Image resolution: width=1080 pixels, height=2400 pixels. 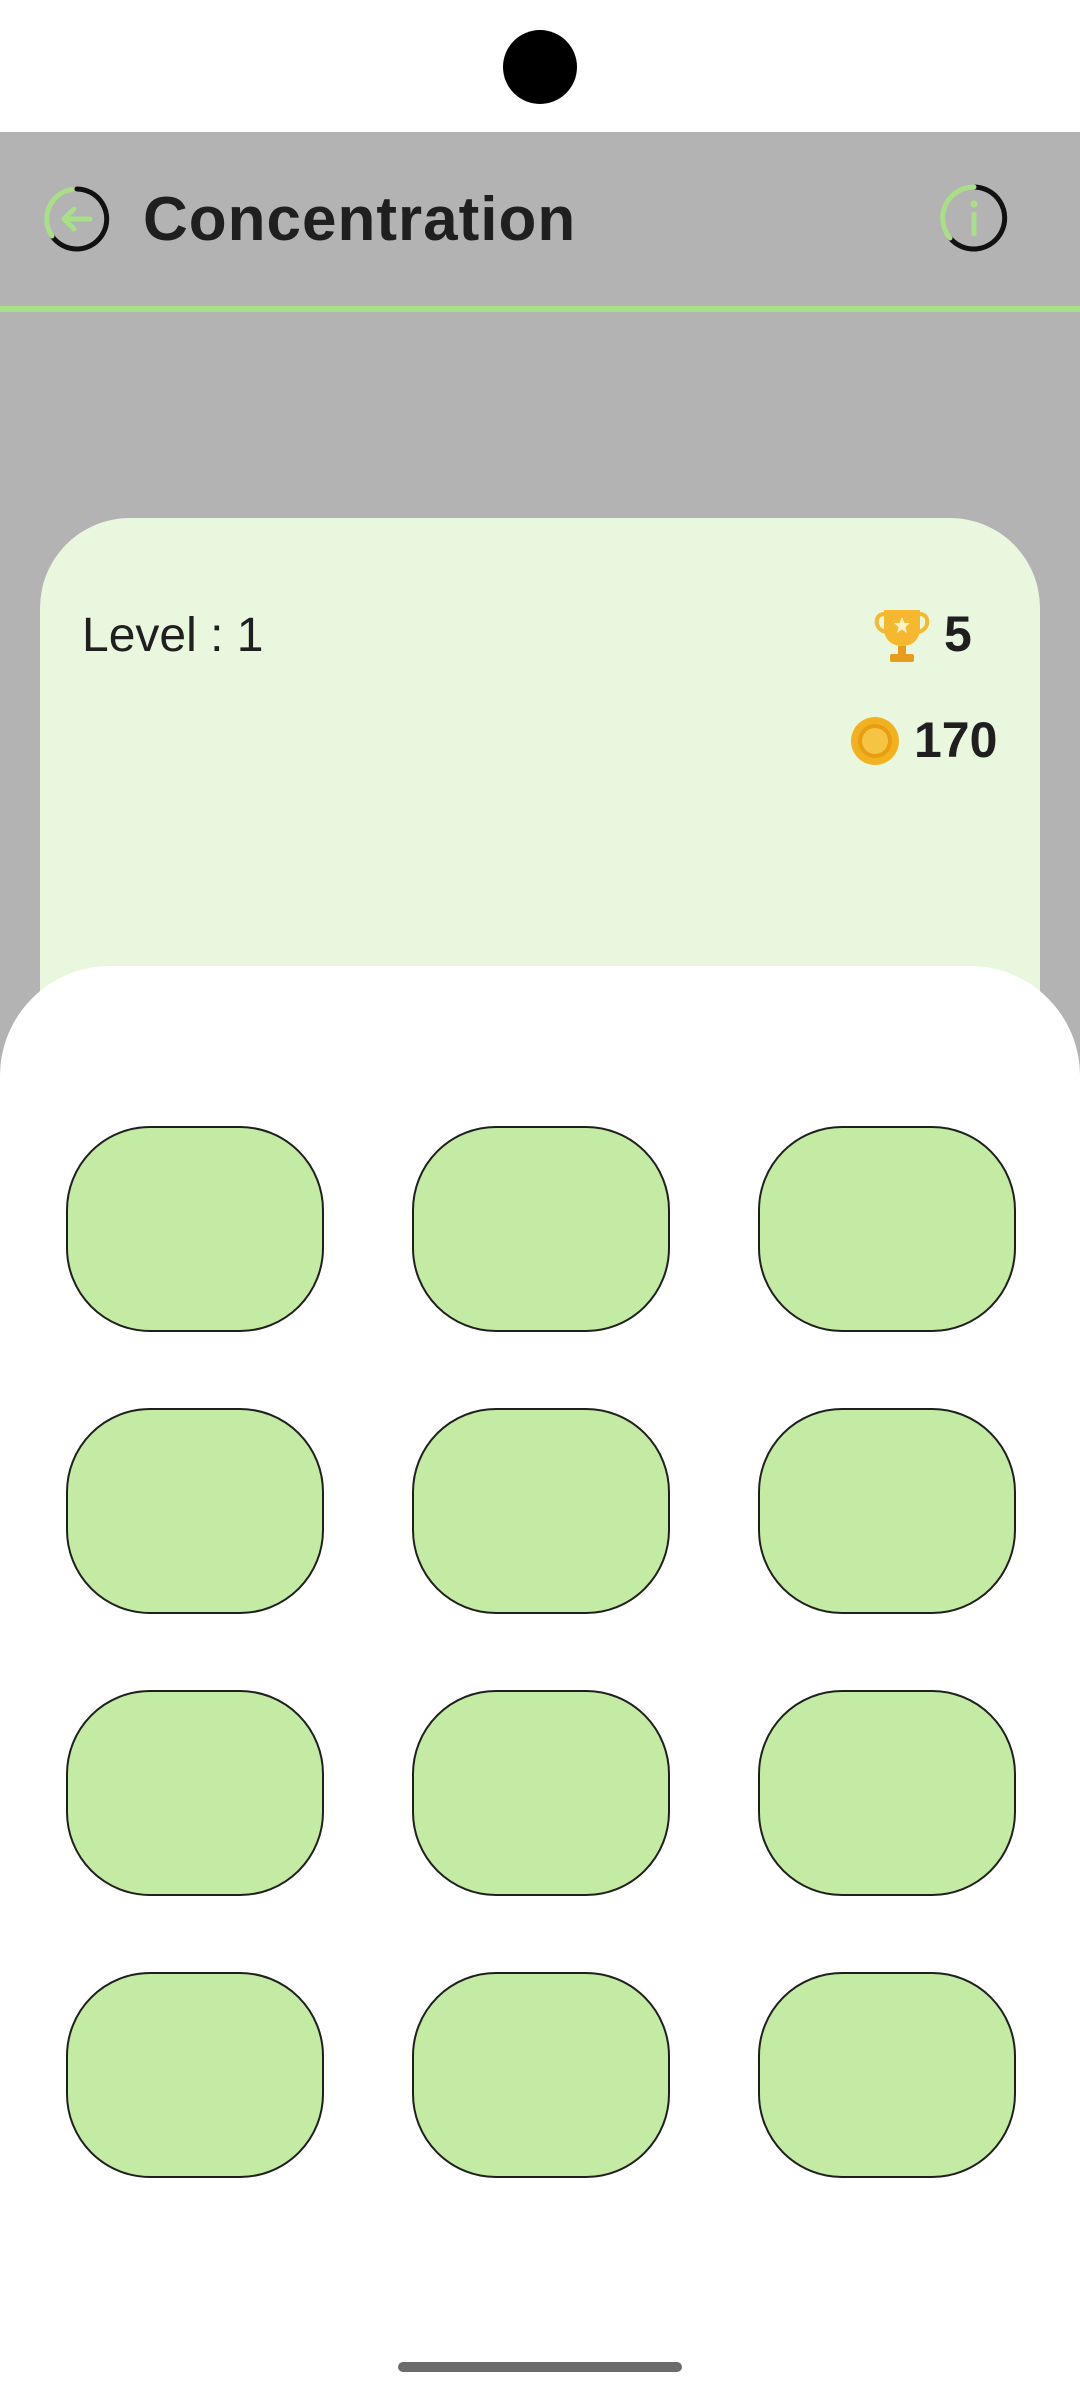 I want to click on page-title: Concentration, so click(x=360, y=219).